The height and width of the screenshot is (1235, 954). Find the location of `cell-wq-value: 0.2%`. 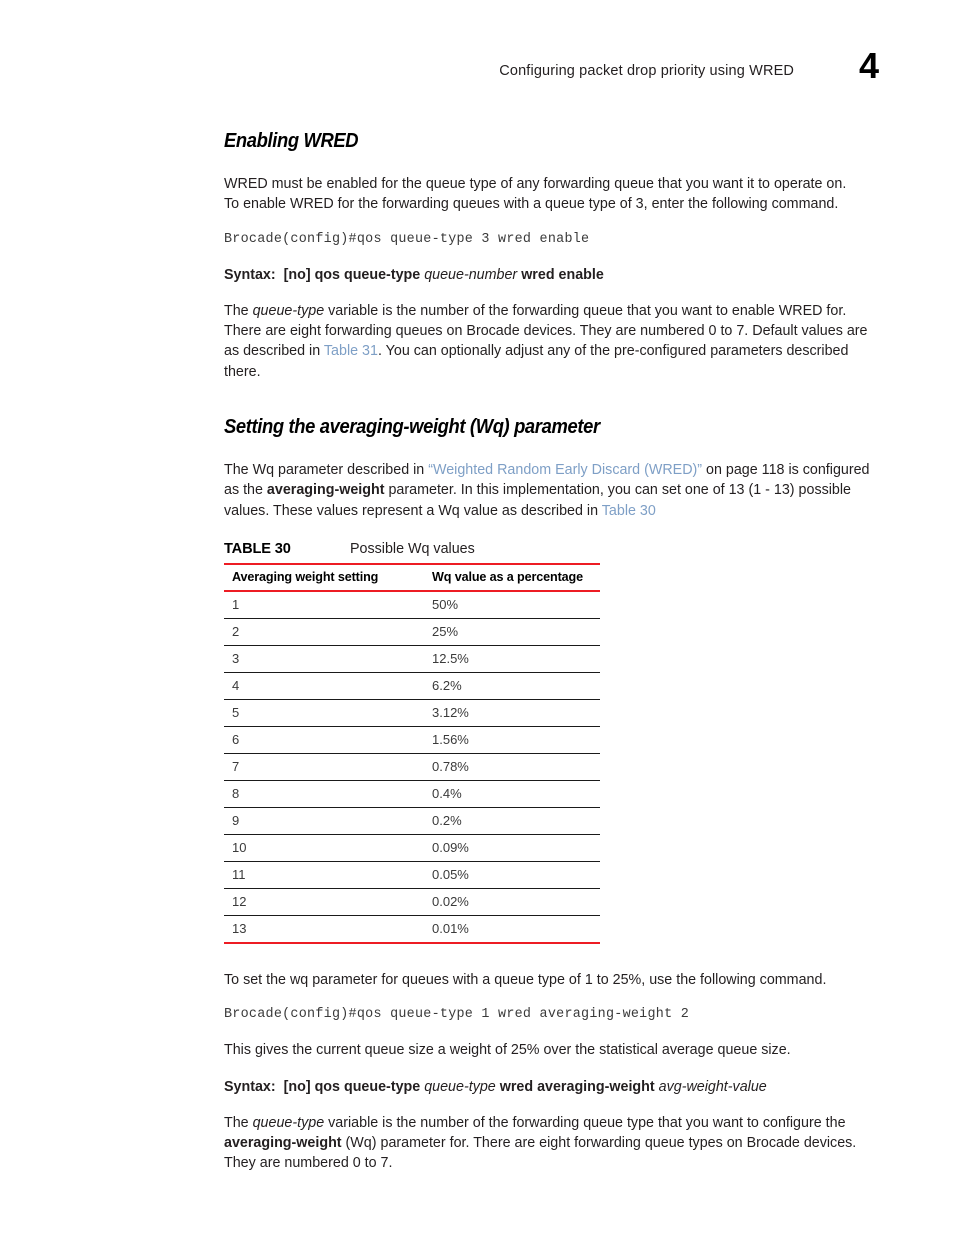

cell-wq-value: 0.2% is located at coordinates (512, 821).